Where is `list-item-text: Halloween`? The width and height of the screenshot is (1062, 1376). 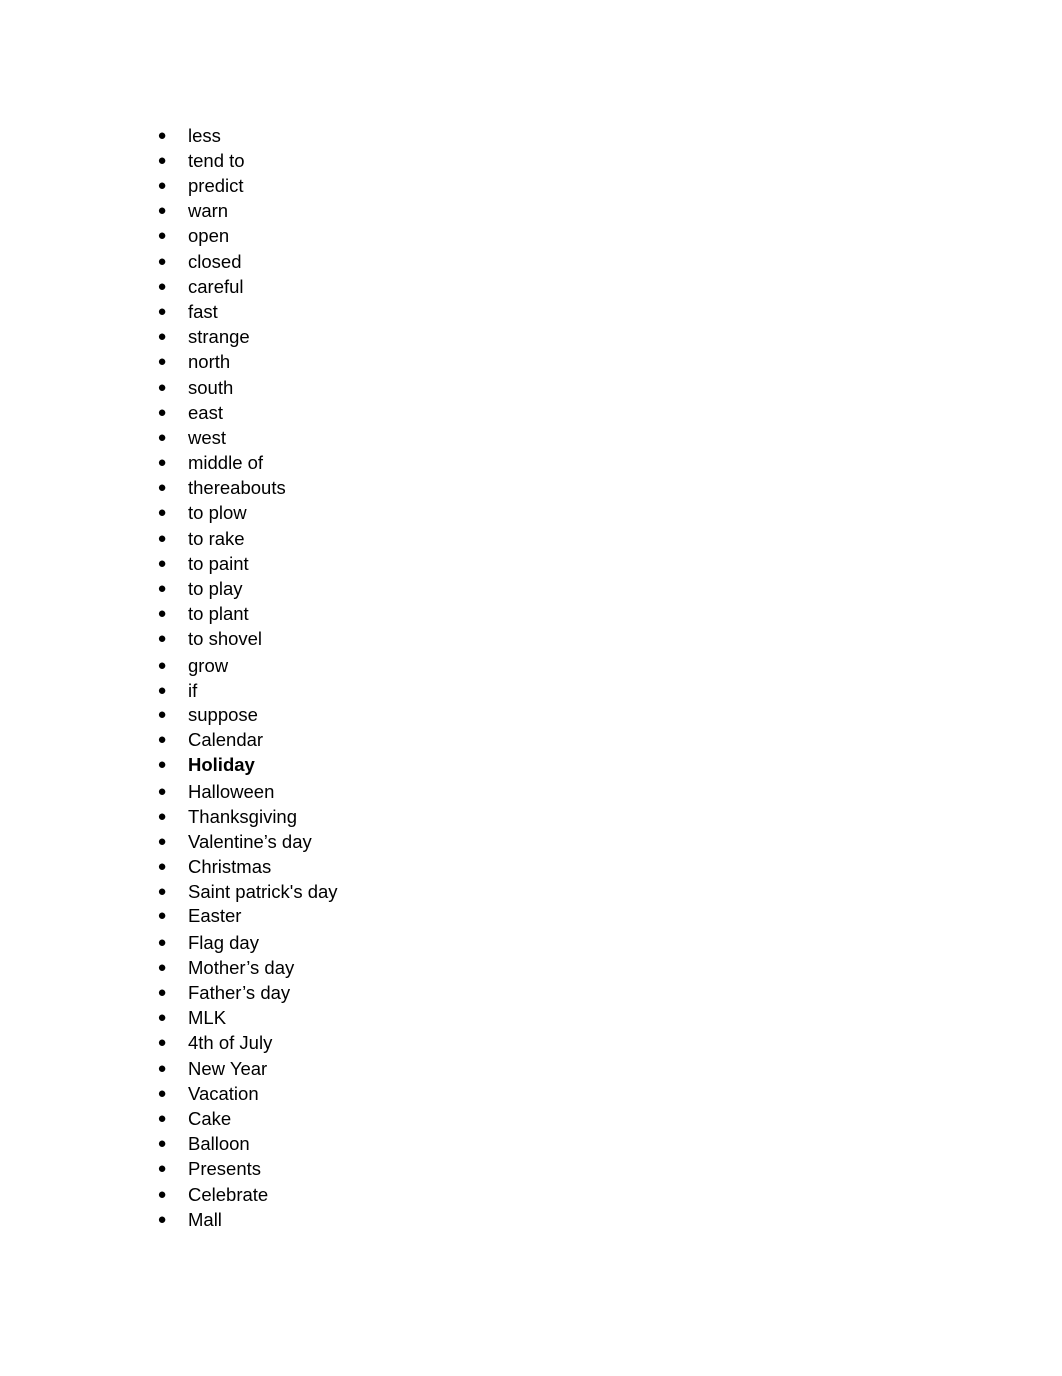
list-item-text: Halloween is located at coordinates (231, 791).